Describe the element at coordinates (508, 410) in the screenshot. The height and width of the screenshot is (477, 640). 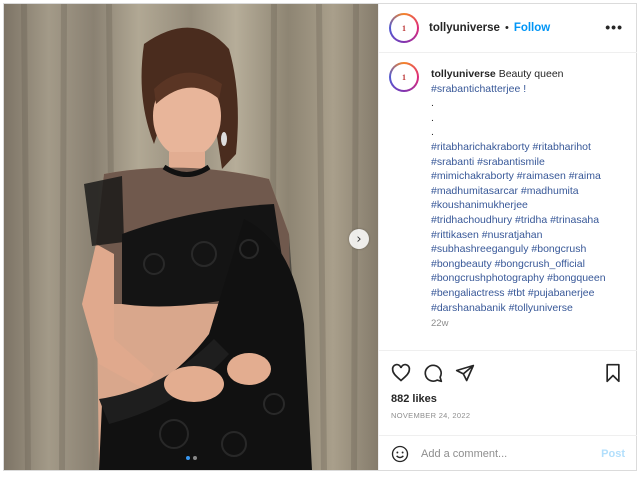
I see `action-bar: 882 likes NOVEMBER 24, 2022 Post` at that location.